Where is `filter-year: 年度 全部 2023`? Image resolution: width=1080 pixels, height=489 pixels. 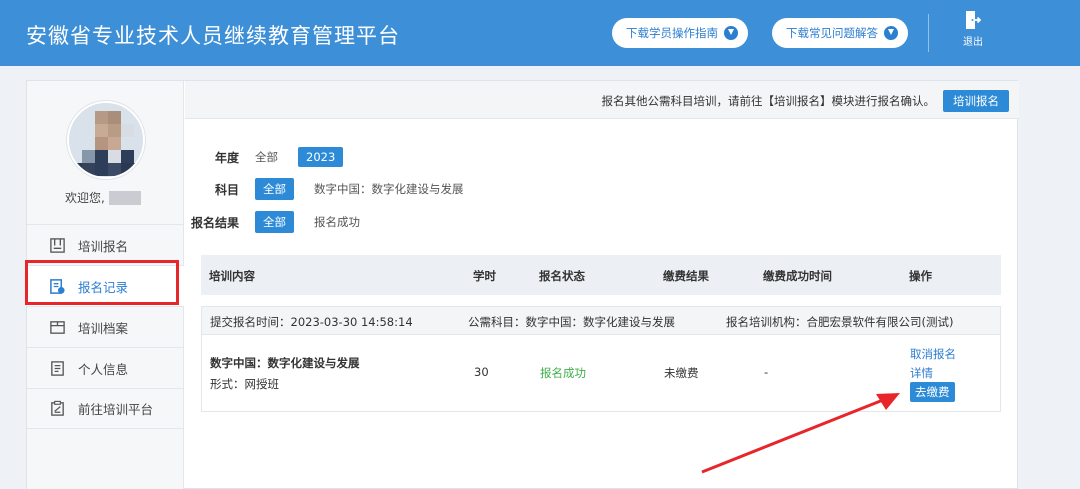 filter-year: 年度 全部 2023 is located at coordinates (275, 157).